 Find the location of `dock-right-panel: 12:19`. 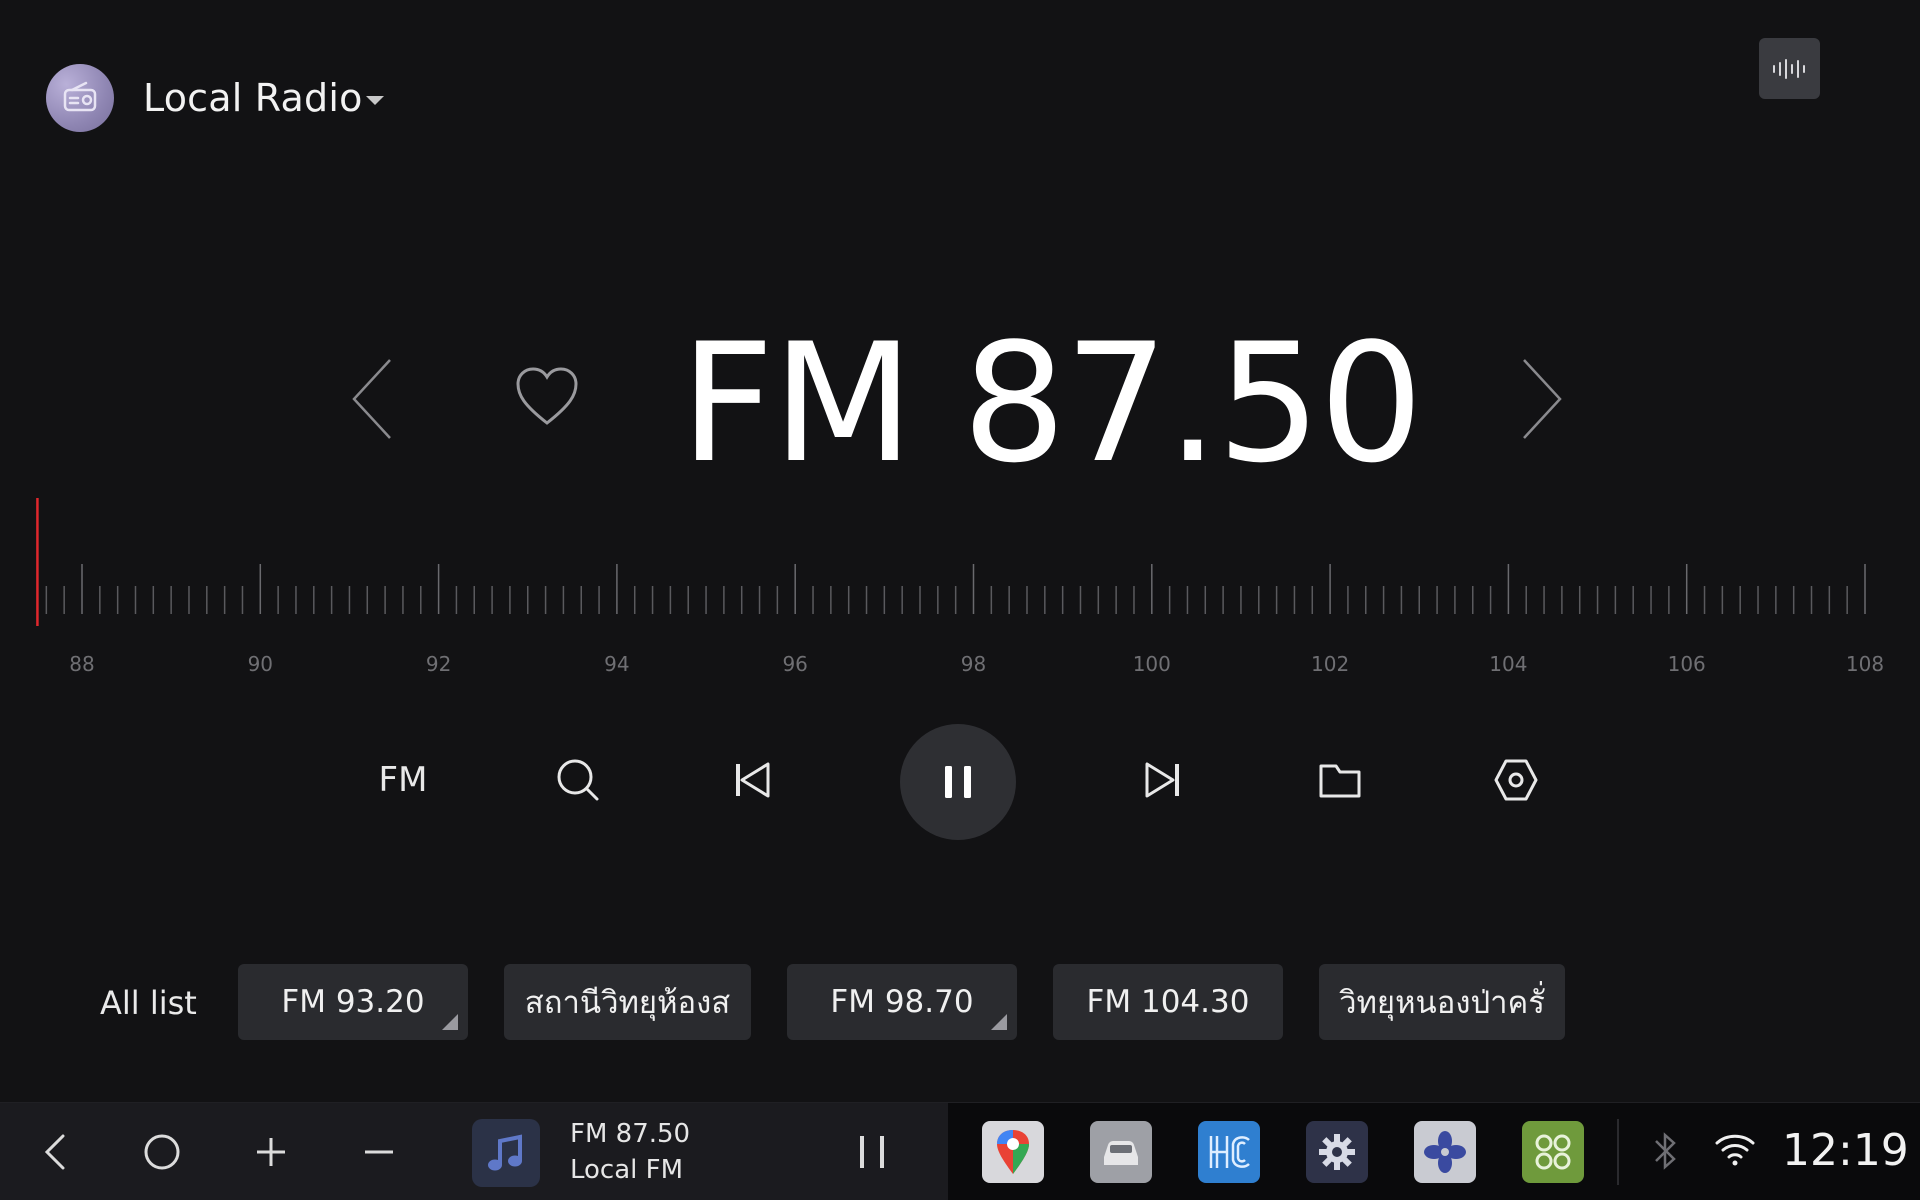

dock-right-panel: 12:19 is located at coordinates (1434, 1151).